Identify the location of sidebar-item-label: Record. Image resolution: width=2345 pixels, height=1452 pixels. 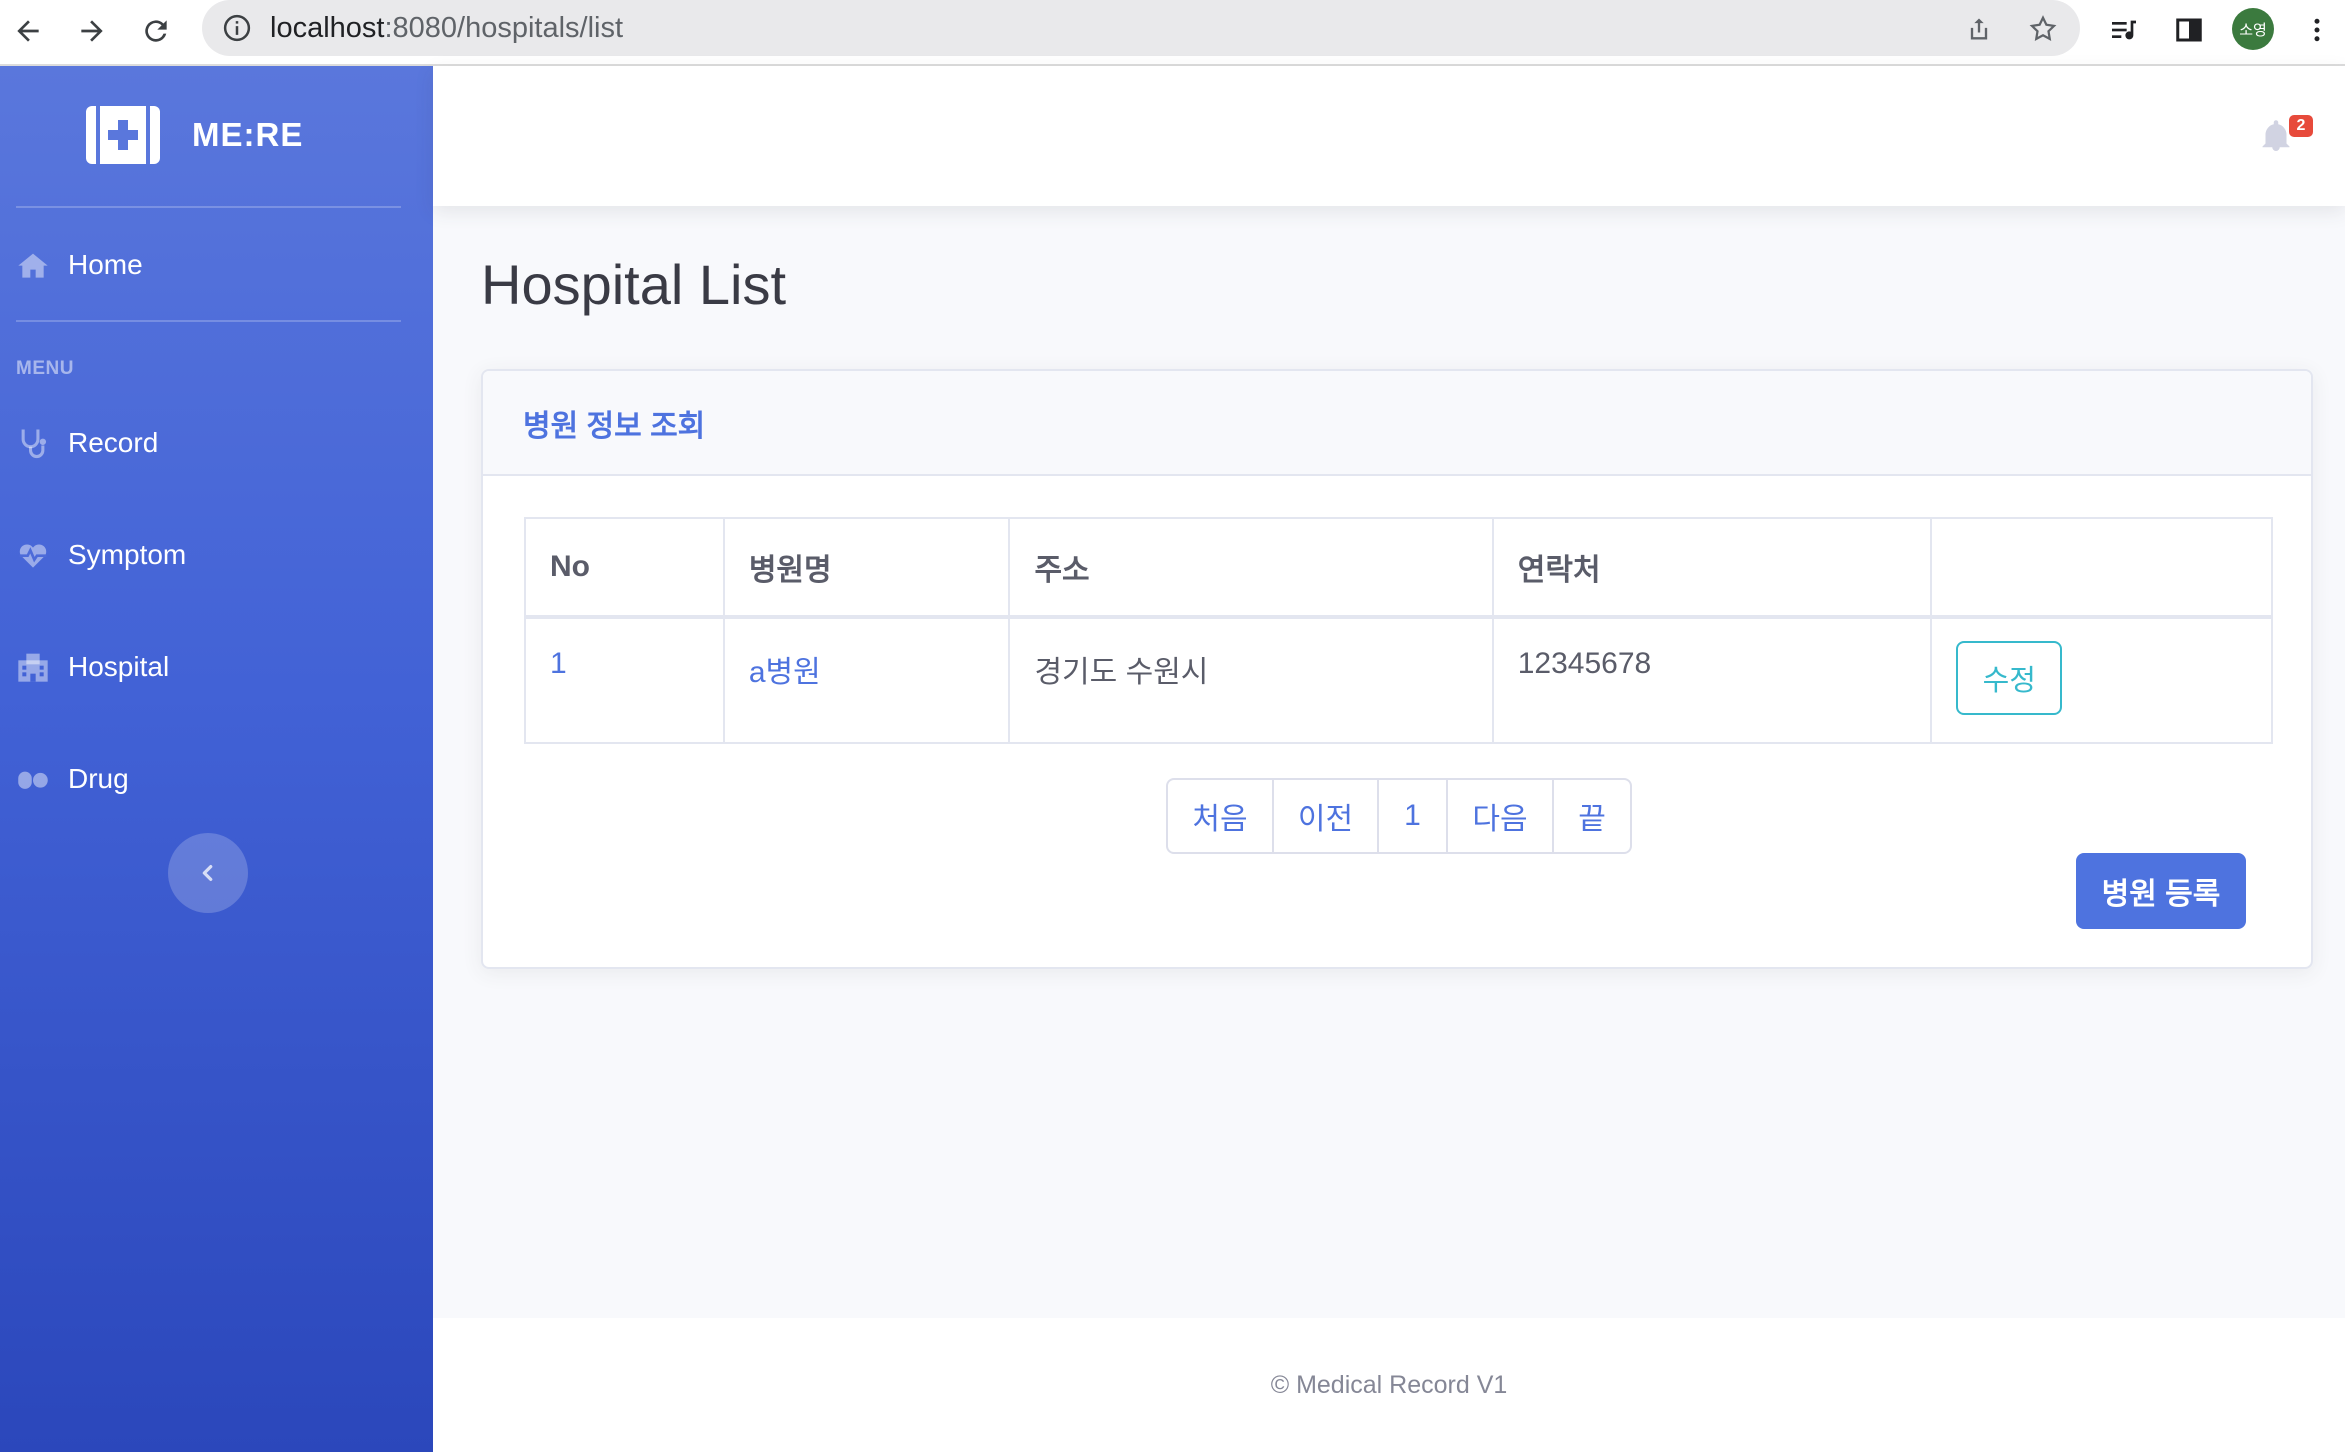
(113, 442).